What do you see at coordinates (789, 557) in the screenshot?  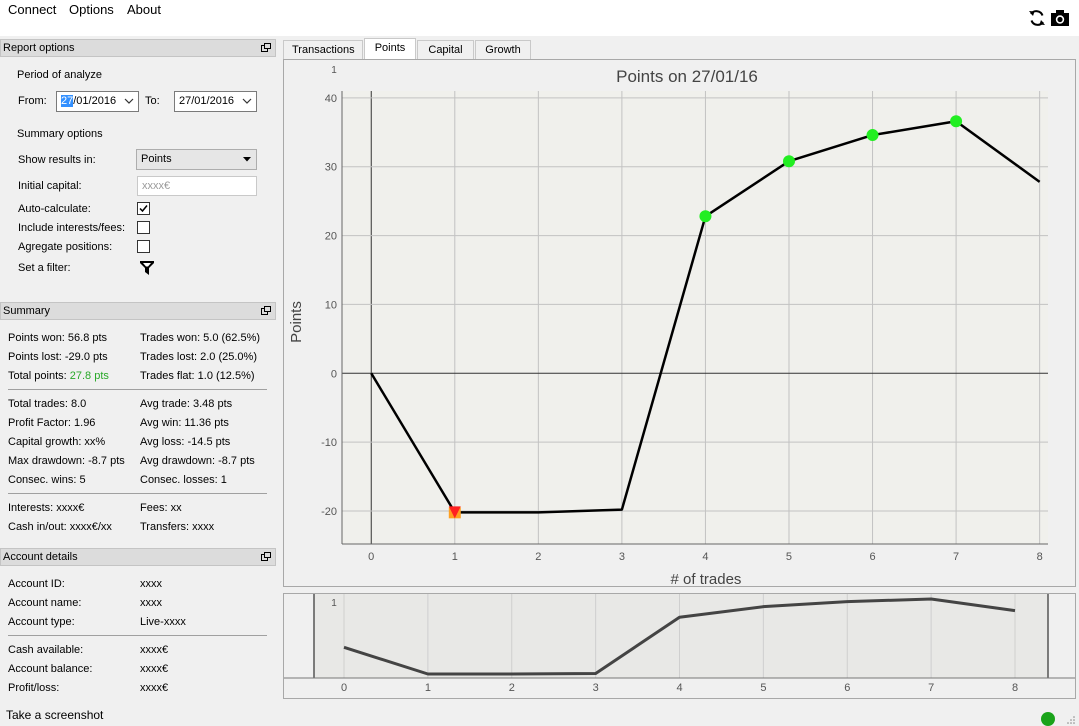 I see `x-tick-label: 5` at bounding box center [789, 557].